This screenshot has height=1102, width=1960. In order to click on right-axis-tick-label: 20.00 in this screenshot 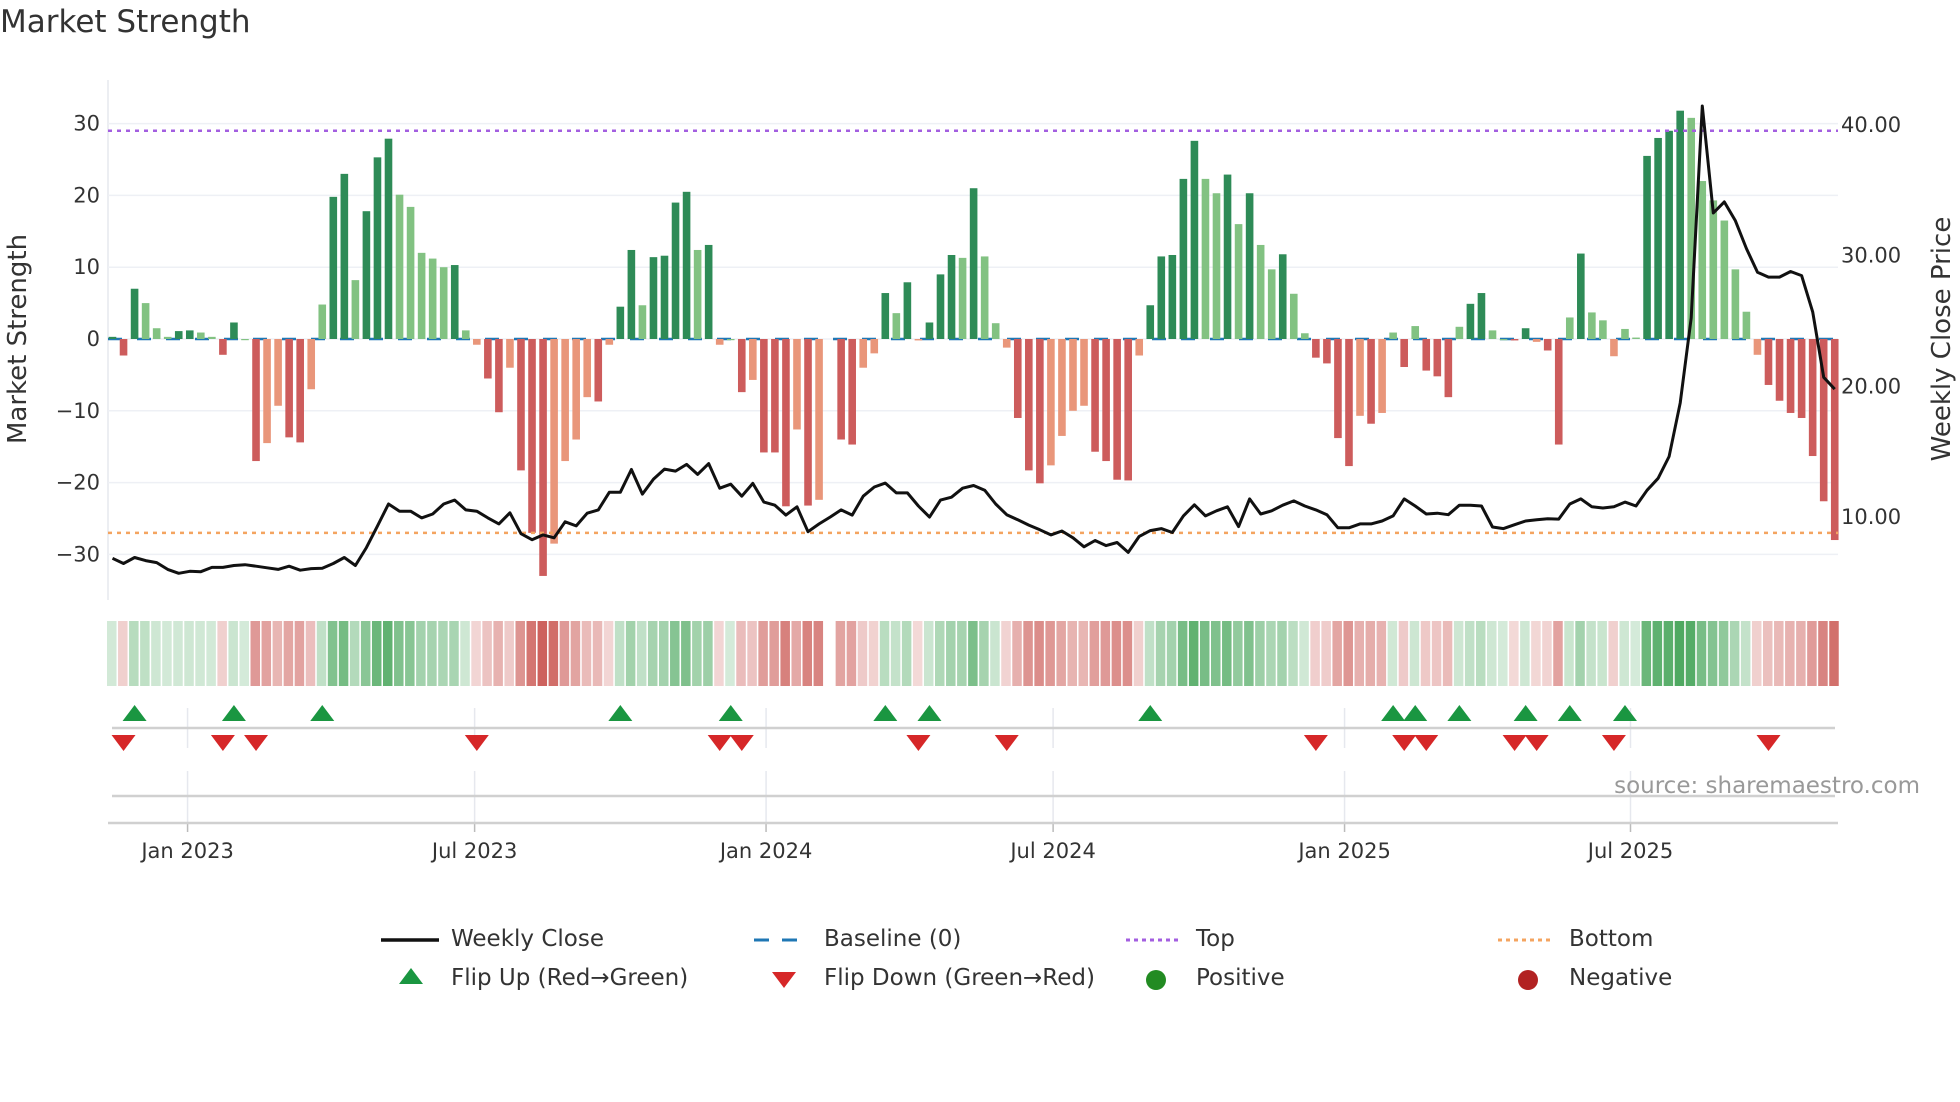, I will do `click(1871, 386)`.